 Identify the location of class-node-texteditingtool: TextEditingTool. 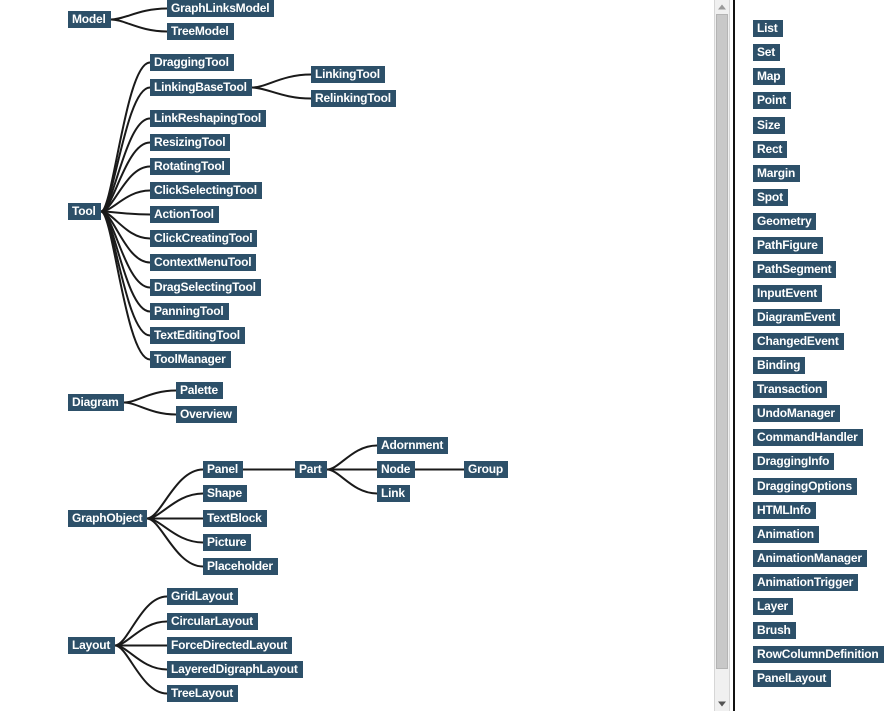
(197, 335).